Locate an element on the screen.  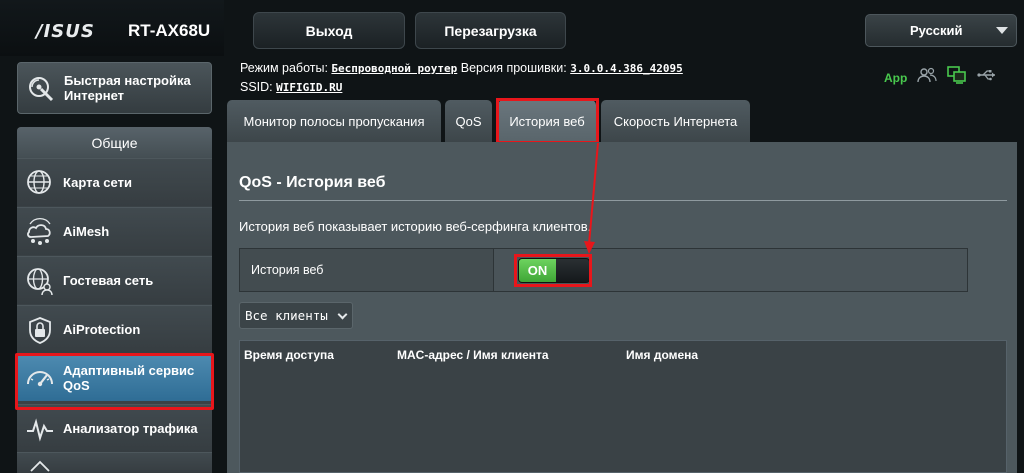
web-history-toggle: ON is located at coordinates (554, 270).